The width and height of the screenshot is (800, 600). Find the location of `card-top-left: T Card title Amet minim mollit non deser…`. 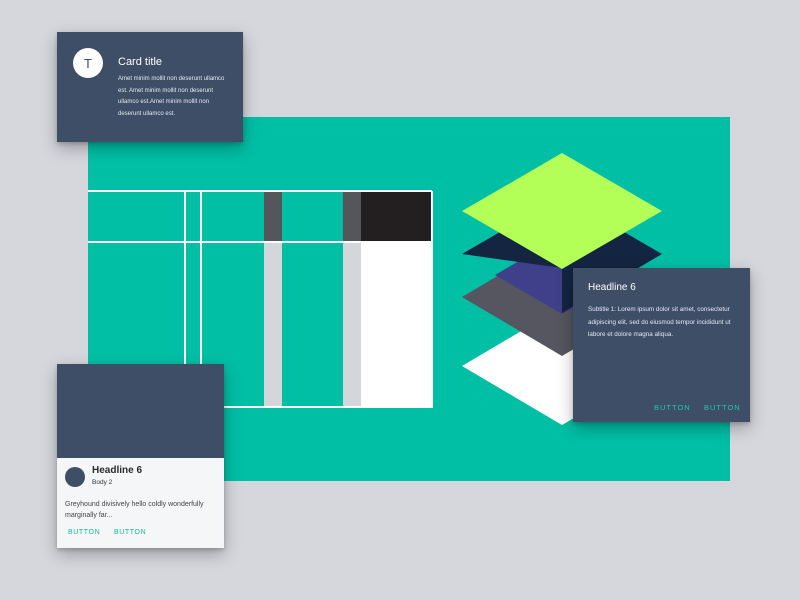

card-top-left: T Card title Amet minim mollit non deser… is located at coordinates (150, 87).